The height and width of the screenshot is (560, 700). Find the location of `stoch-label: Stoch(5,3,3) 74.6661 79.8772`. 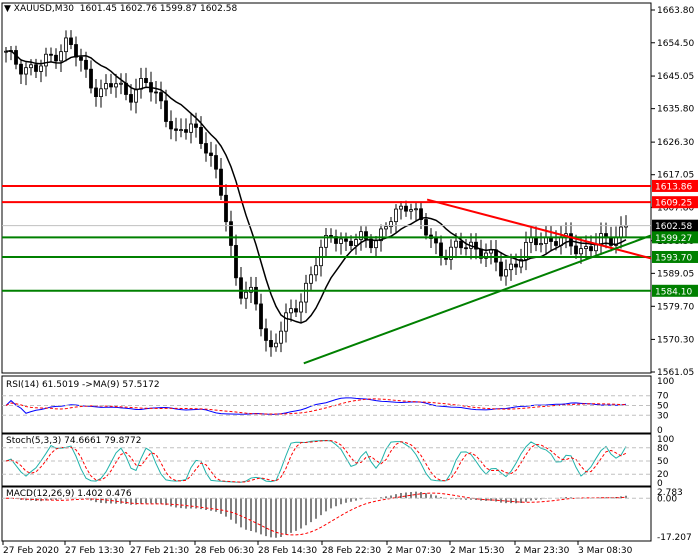

stoch-label: Stoch(5,3,3) 74.6661 79.8772 is located at coordinates (74, 441).